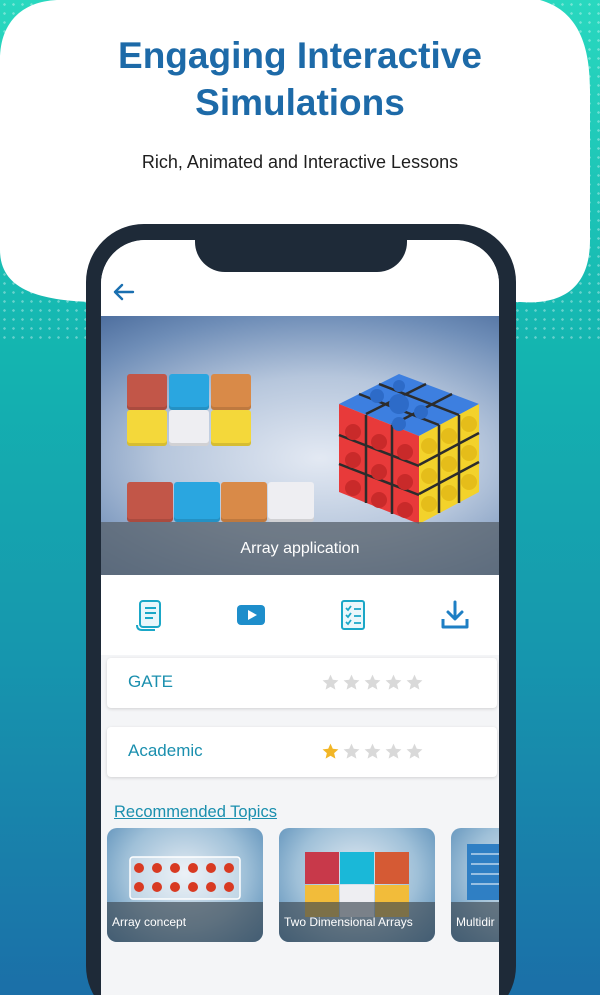  What do you see at coordinates (300, 79) in the screenshot?
I see `headline: Engaging Interactive Simulations` at bounding box center [300, 79].